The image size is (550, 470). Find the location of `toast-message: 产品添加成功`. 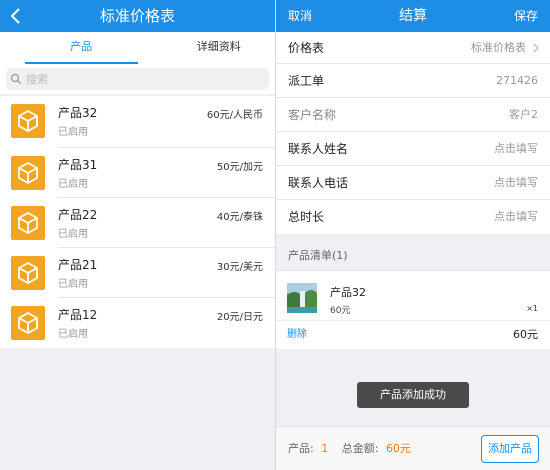

toast-message: 产品添加成功 is located at coordinates (413, 395).